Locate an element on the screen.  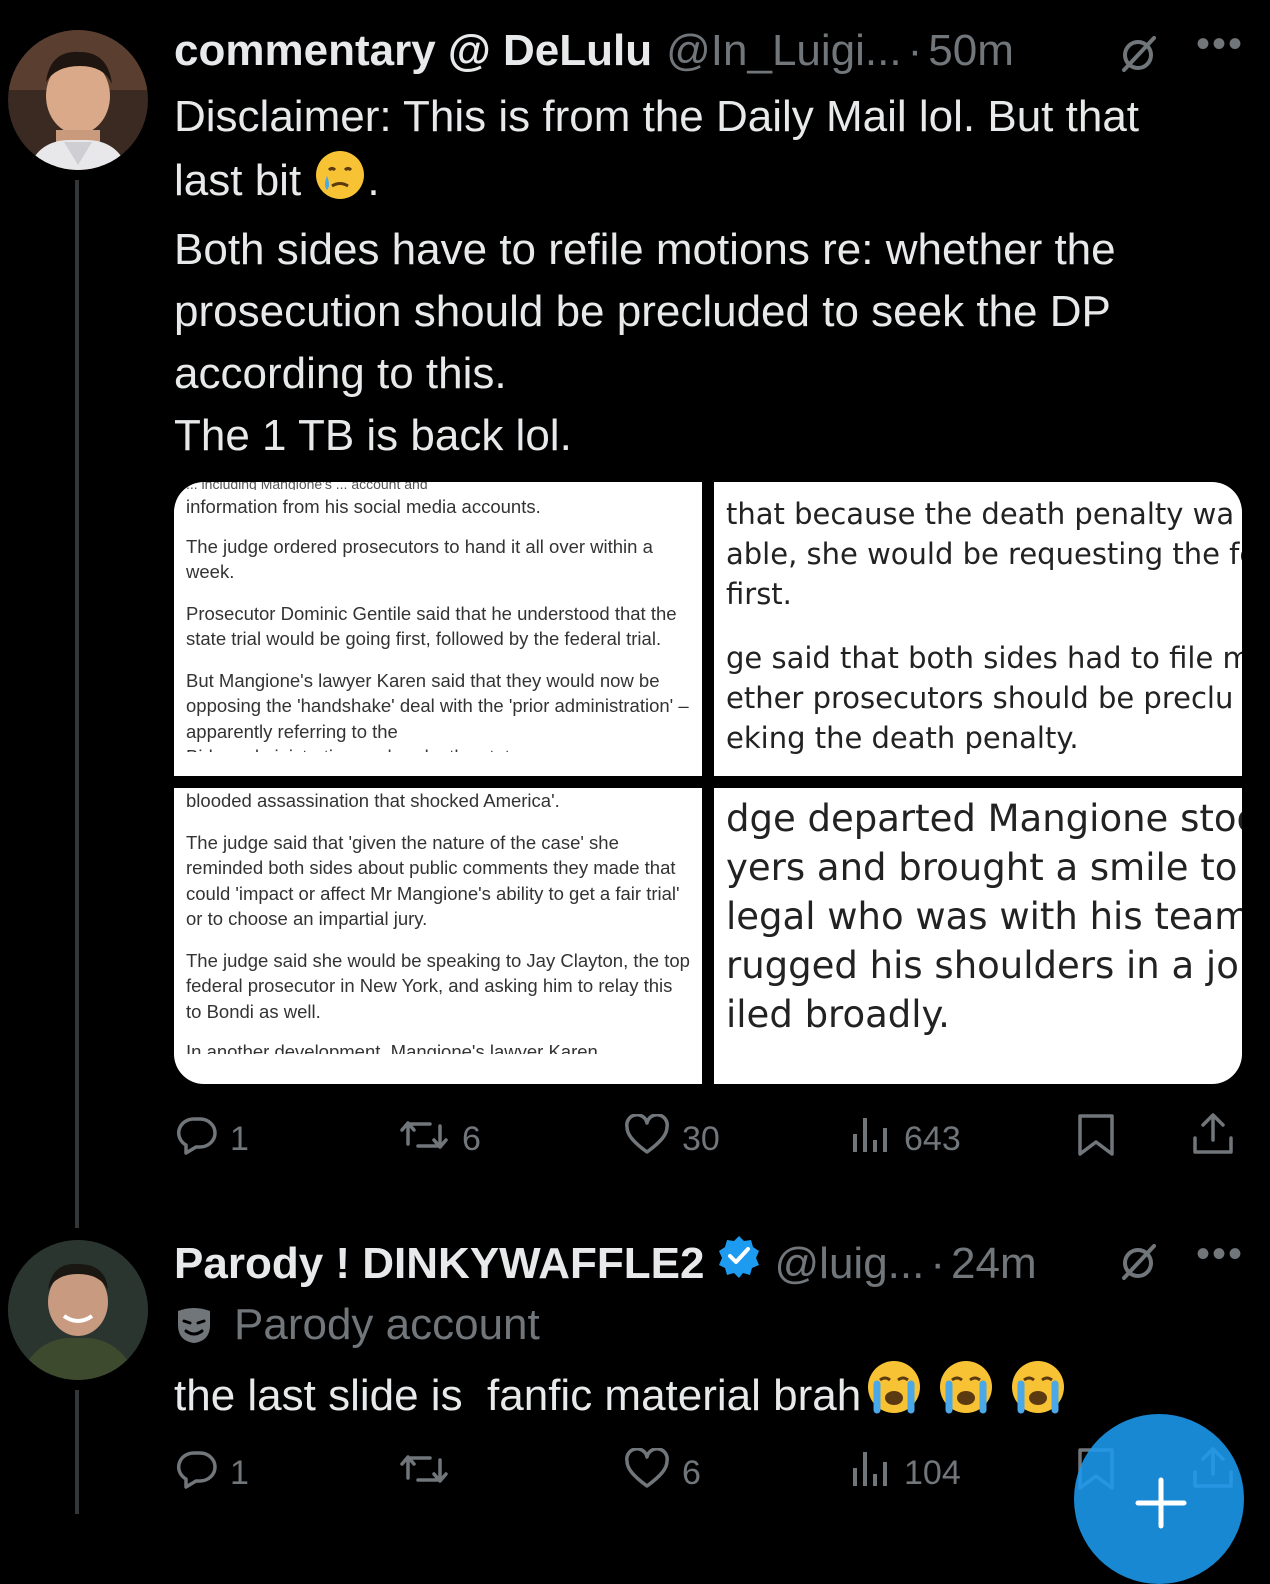
zoomed-text-line: rugged his shoulders in a joki is located at coordinates (984, 965).